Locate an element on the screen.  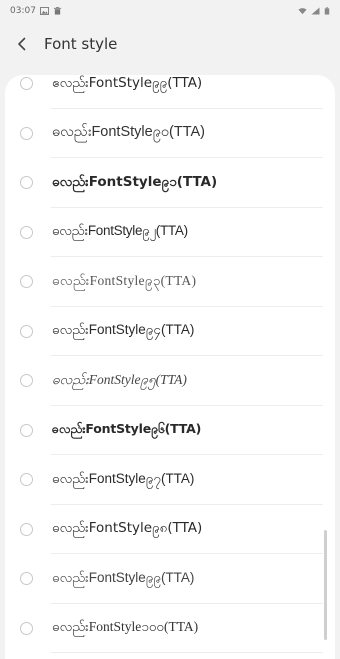
font-option: ဓလည်းFontStyle၉၈(TTA) is located at coordinates (170, 530).